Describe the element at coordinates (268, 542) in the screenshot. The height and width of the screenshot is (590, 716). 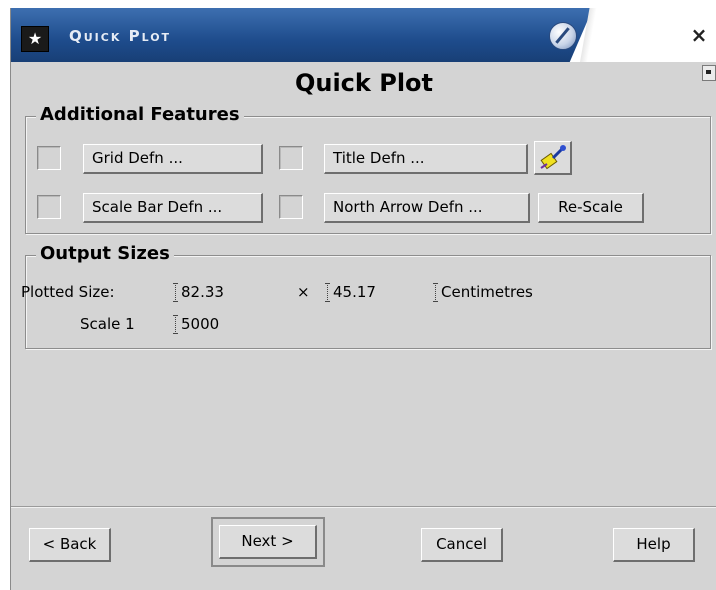
I see `next-button: Next >` at that location.